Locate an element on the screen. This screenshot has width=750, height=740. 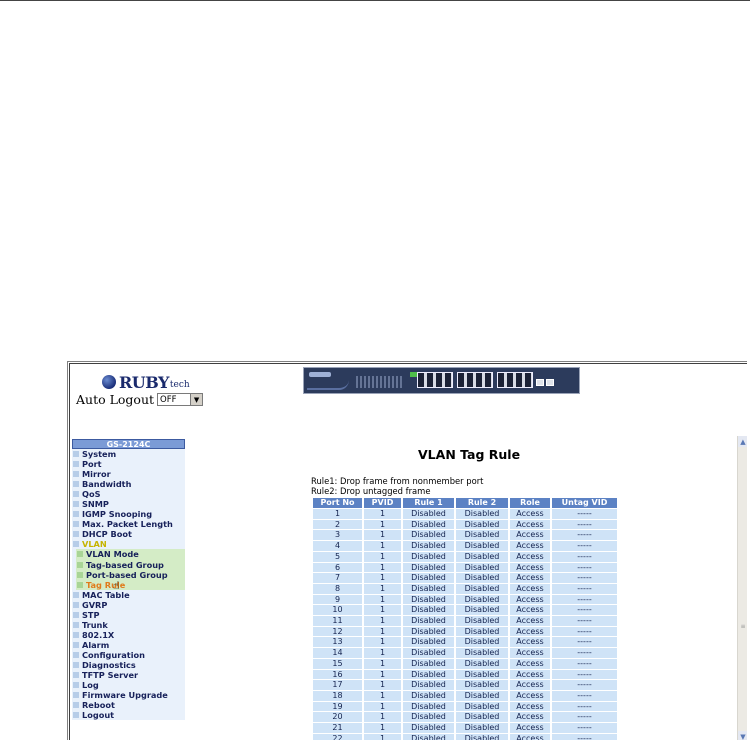
switch-port-group is located at coordinates (435, 380).